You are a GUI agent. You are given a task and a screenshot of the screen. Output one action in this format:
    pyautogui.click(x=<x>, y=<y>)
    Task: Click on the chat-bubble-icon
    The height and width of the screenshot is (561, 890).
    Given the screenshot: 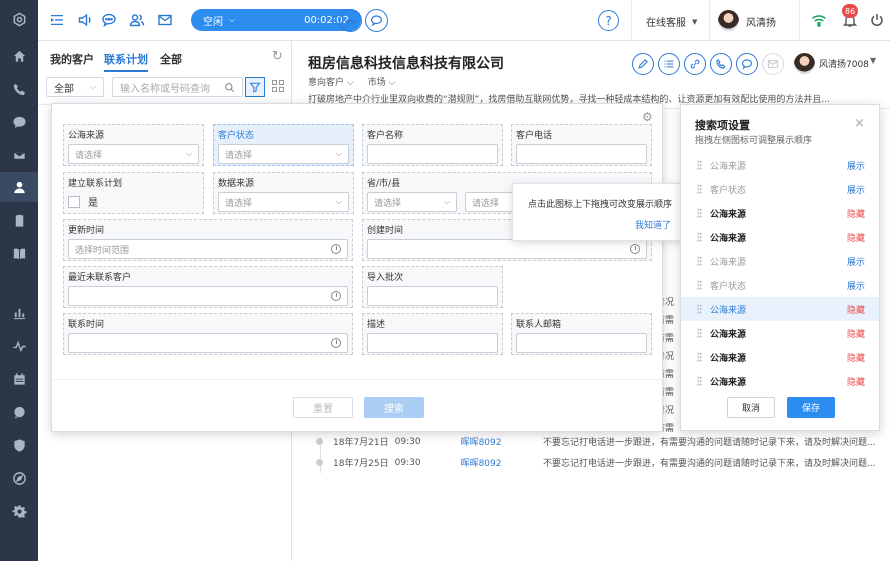 What is the action you would take?
    pyautogui.click(x=109, y=20)
    